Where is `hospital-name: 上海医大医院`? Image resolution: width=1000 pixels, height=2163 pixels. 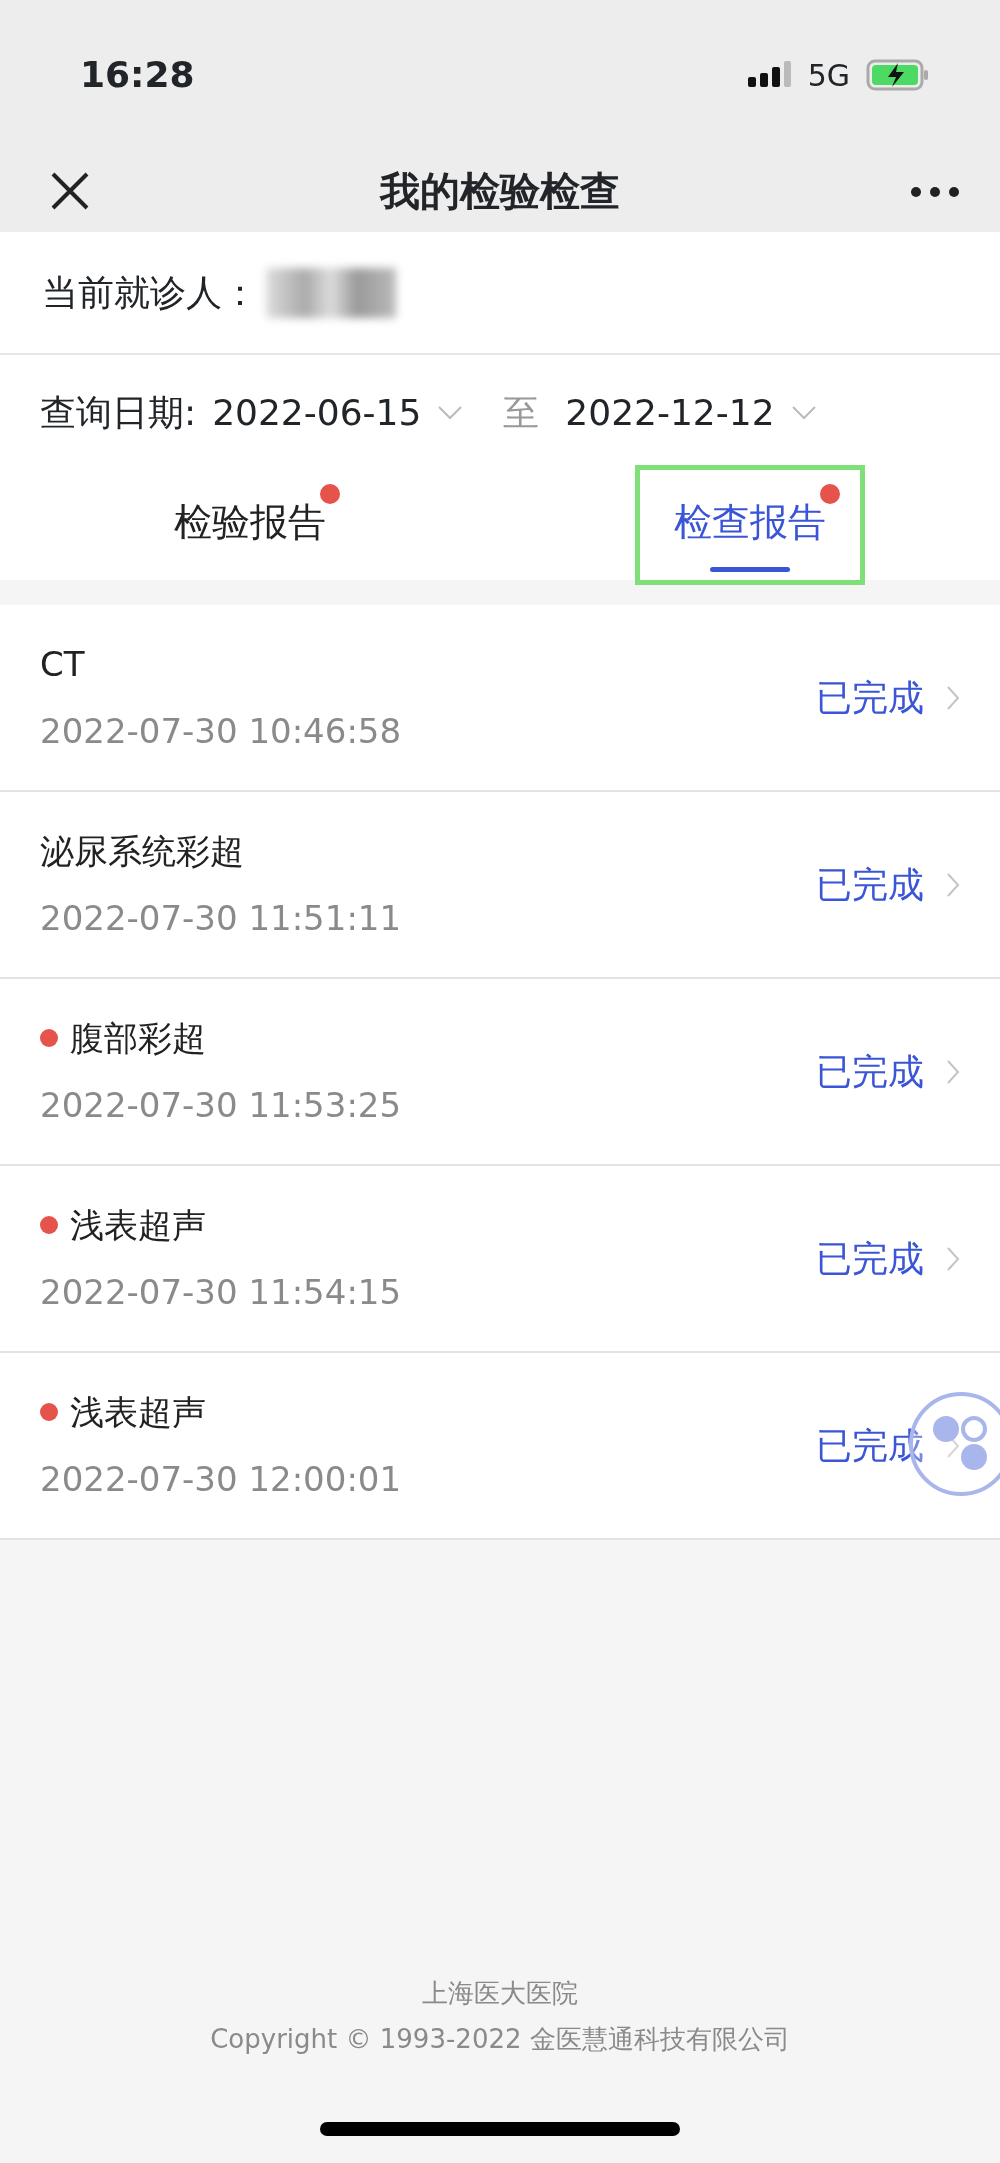 hospital-name: 上海医大医院 is located at coordinates (500, 1993).